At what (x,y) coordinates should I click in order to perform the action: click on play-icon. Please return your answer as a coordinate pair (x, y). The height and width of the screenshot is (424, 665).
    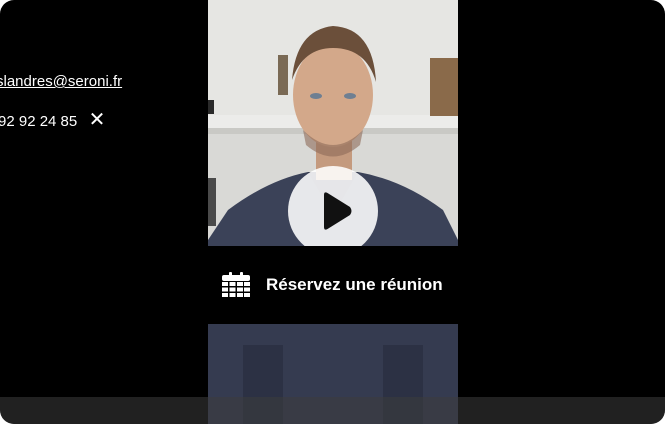
    Looking at the image, I should click on (338, 211).